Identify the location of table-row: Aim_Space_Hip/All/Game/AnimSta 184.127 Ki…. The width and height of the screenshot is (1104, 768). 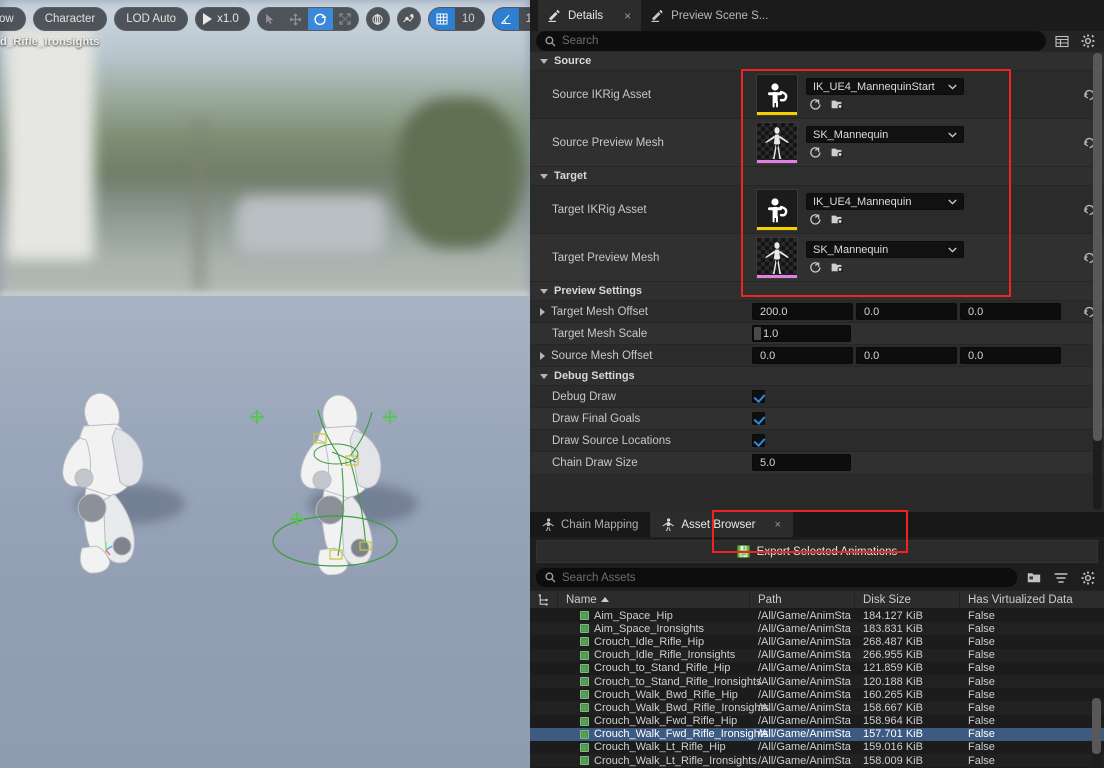
(817, 616).